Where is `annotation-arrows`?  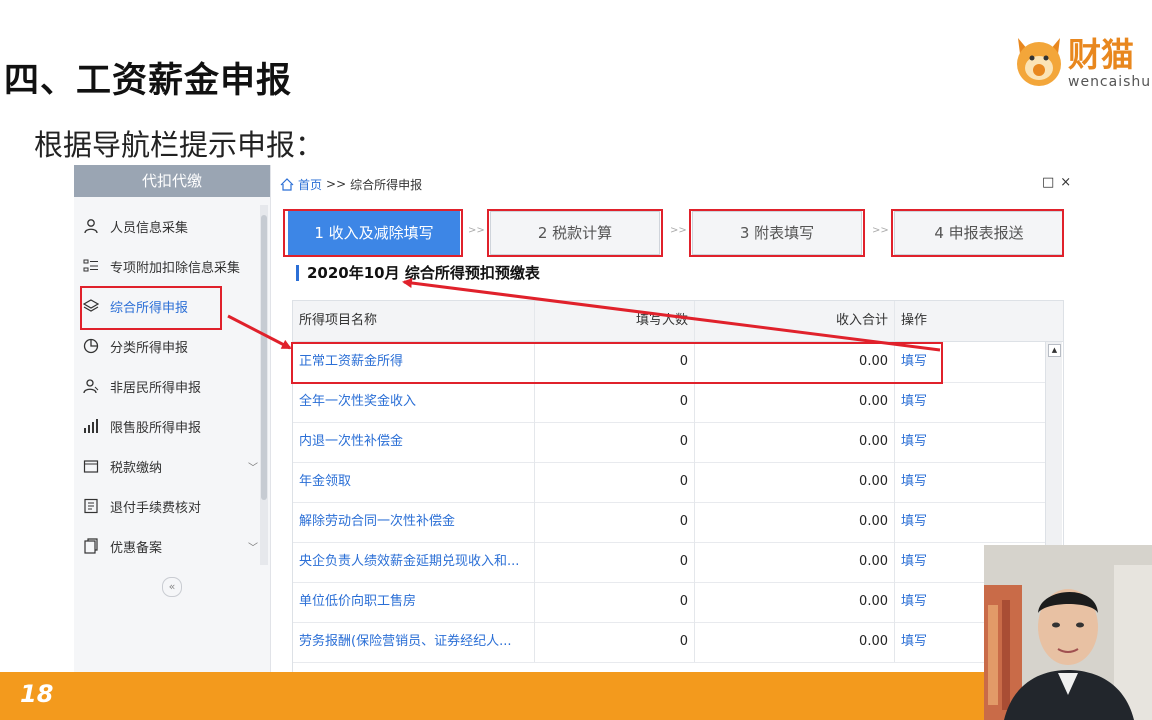
annotation-arrows is located at coordinates (584, 315).